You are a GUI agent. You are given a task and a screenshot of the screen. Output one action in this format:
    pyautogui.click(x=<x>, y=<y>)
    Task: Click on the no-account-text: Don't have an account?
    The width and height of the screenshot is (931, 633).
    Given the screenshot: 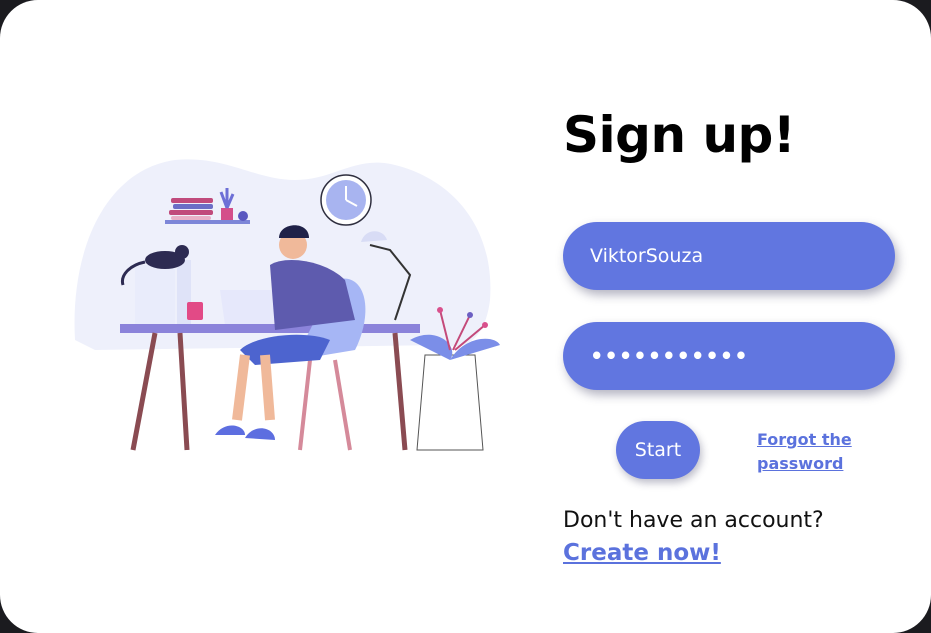 What is the action you would take?
    pyautogui.click(x=693, y=520)
    